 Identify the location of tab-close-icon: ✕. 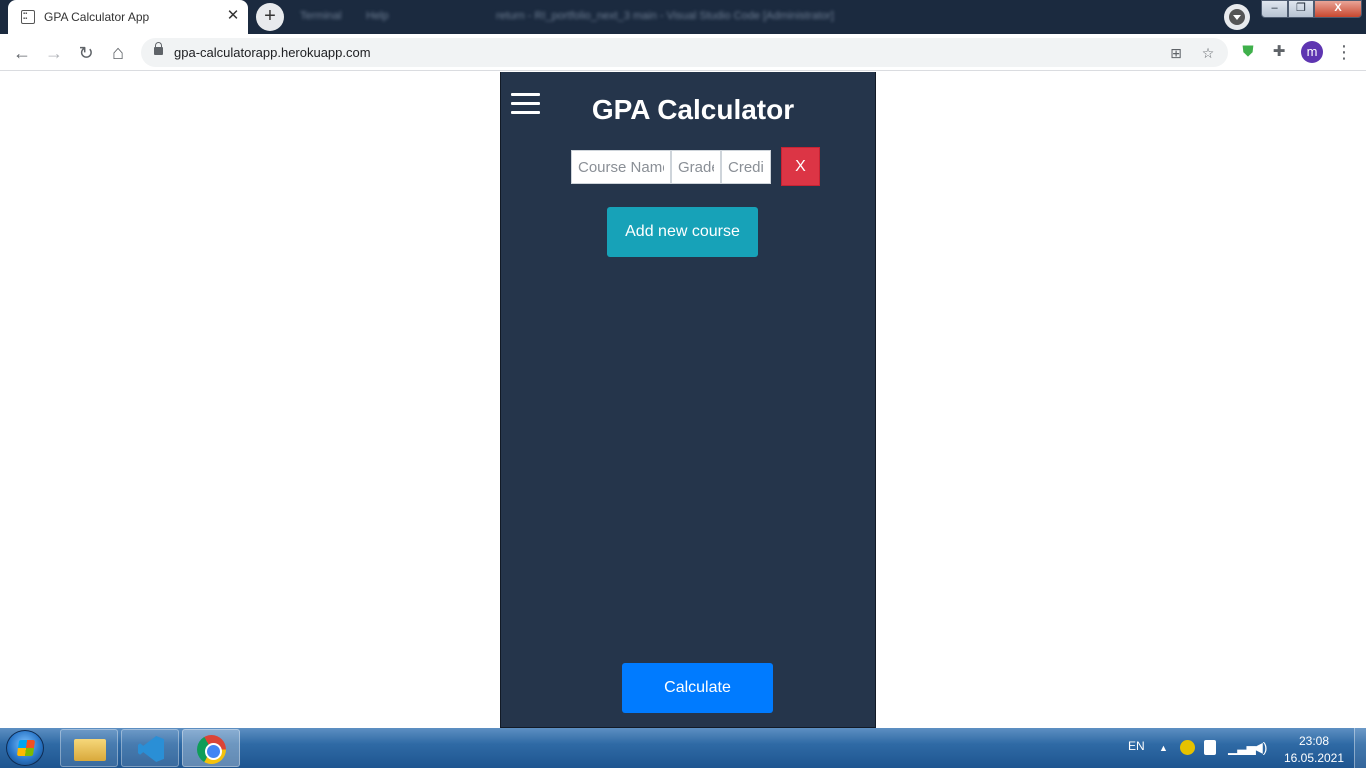
(233, 16).